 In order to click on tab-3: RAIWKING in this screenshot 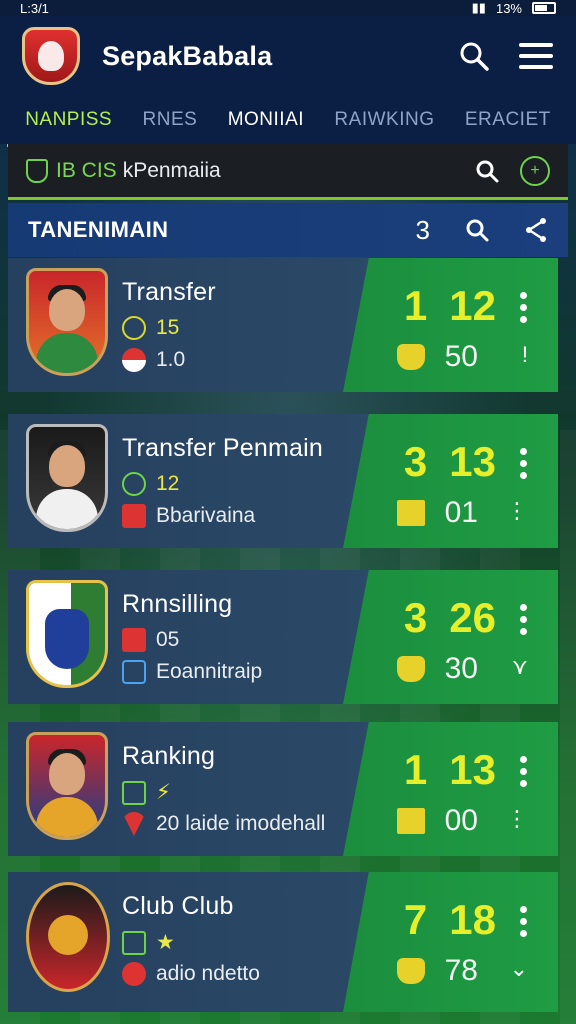, I will do `click(384, 120)`.